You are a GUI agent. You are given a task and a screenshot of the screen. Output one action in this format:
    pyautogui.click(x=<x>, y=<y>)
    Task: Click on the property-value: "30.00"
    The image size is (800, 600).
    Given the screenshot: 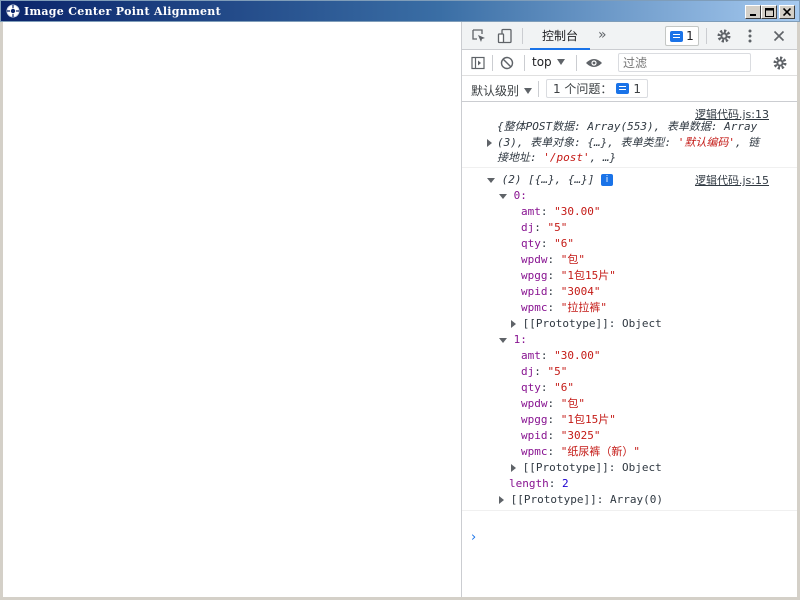 What is the action you would take?
    pyautogui.click(x=577, y=355)
    